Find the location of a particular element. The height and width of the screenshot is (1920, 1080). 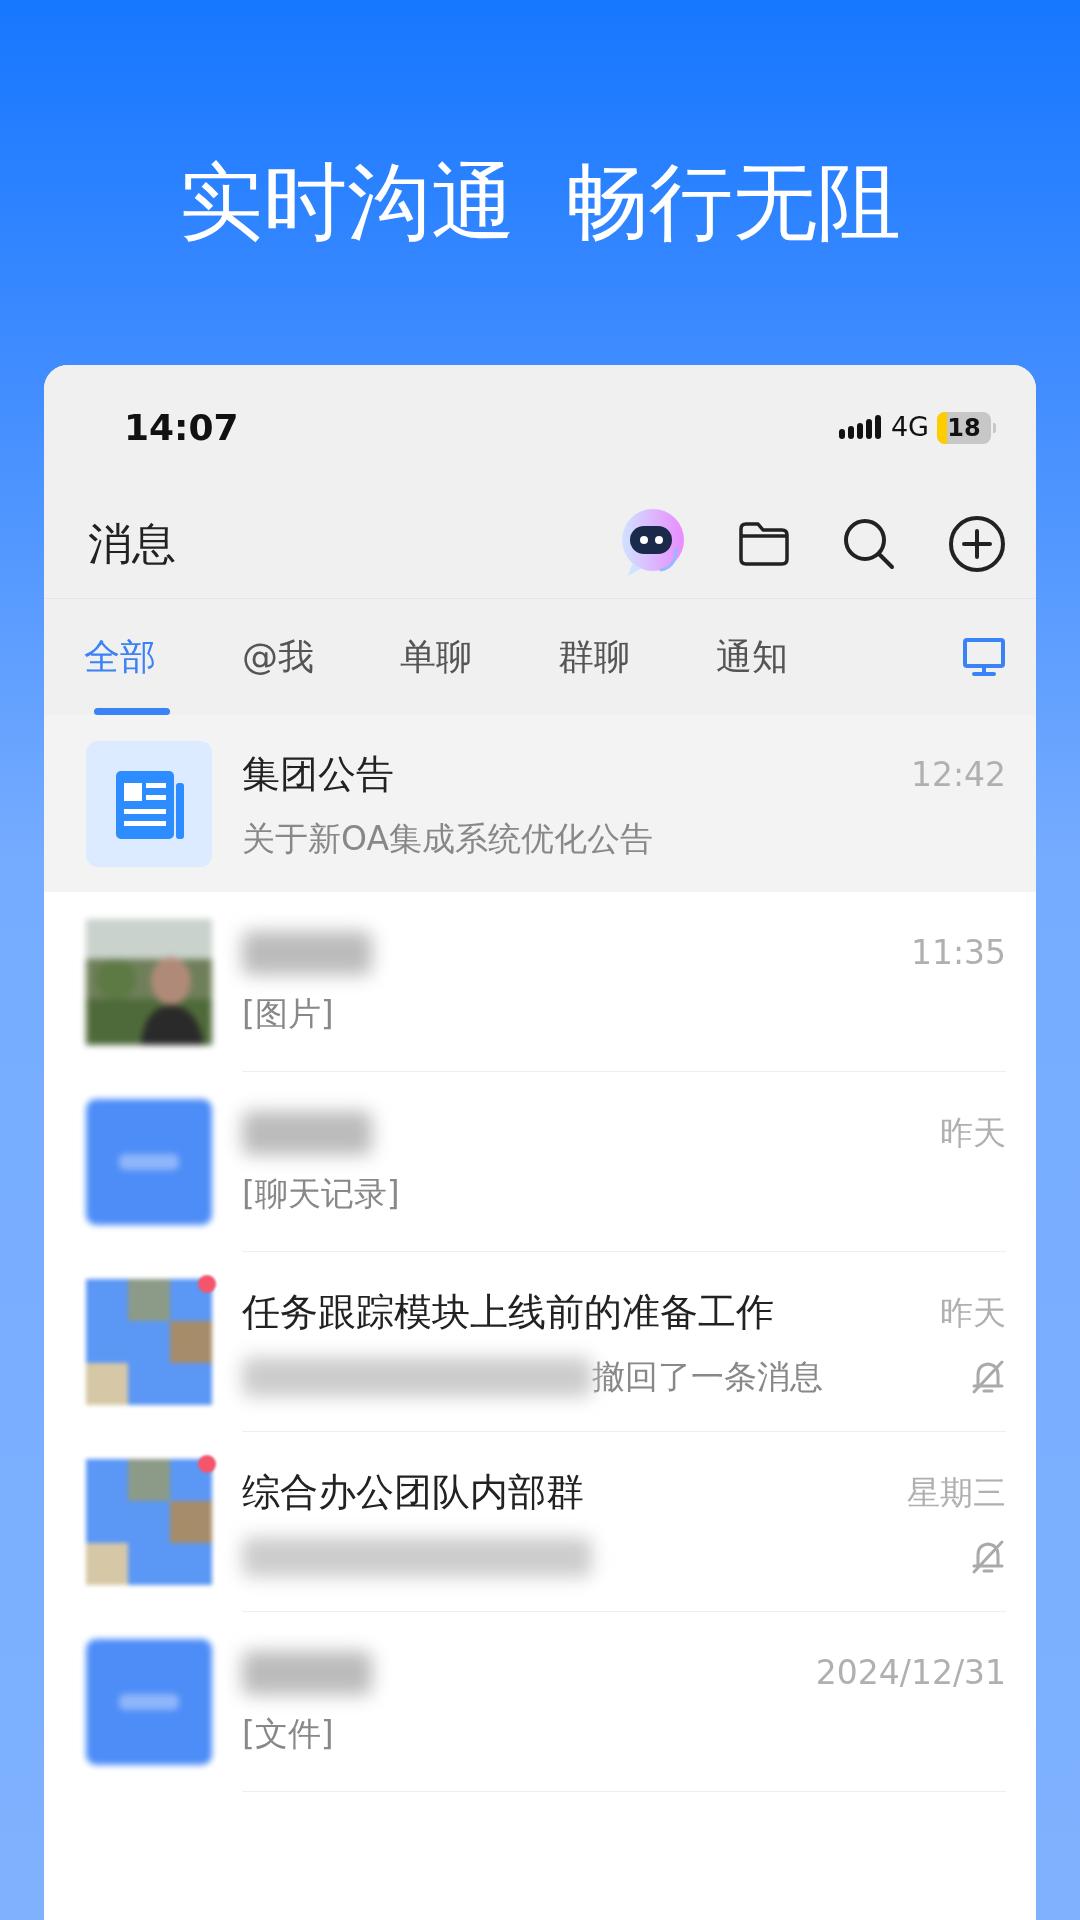

chat-name: 集团公告 is located at coordinates (318, 774).